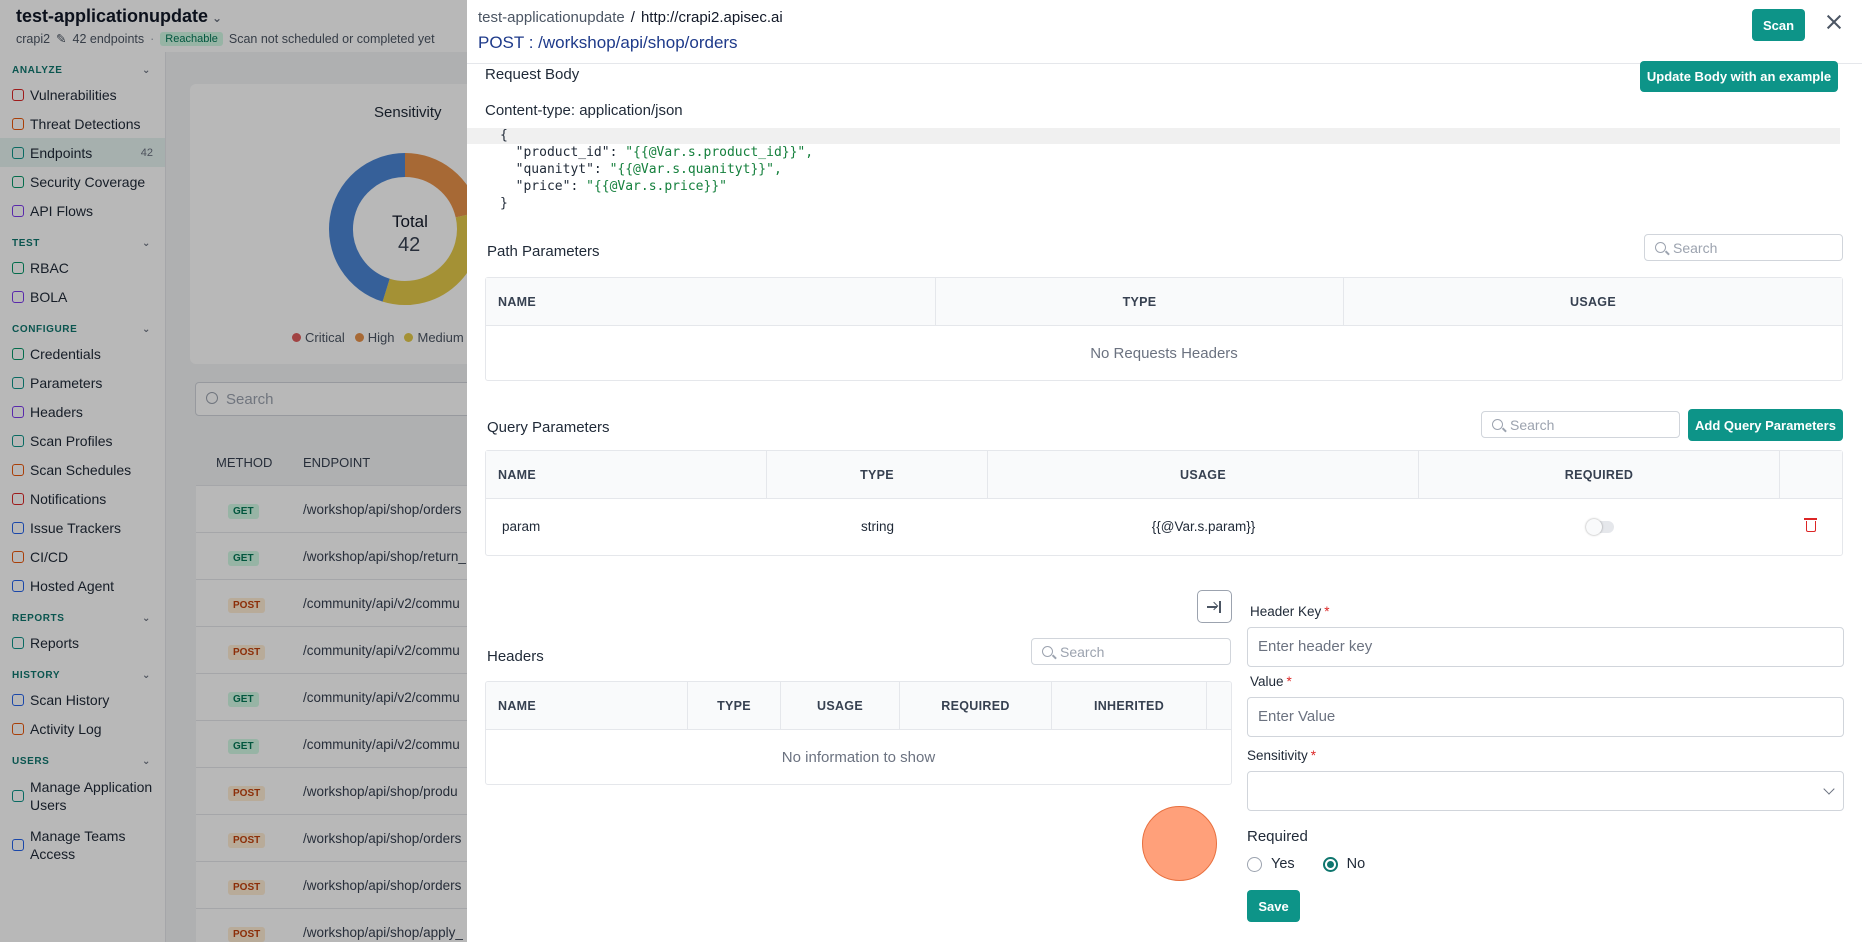 The width and height of the screenshot is (1862, 942). Describe the element at coordinates (656, 186) in the screenshot. I see `code-value: "{{@Var.s.price}}"` at that location.